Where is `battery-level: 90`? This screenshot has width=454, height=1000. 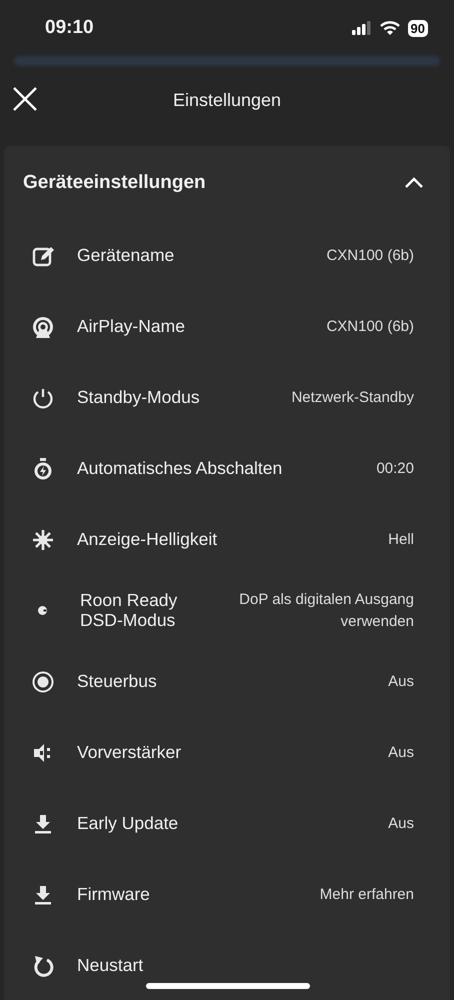
battery-level: 90 is located at coordinates (418, 28).